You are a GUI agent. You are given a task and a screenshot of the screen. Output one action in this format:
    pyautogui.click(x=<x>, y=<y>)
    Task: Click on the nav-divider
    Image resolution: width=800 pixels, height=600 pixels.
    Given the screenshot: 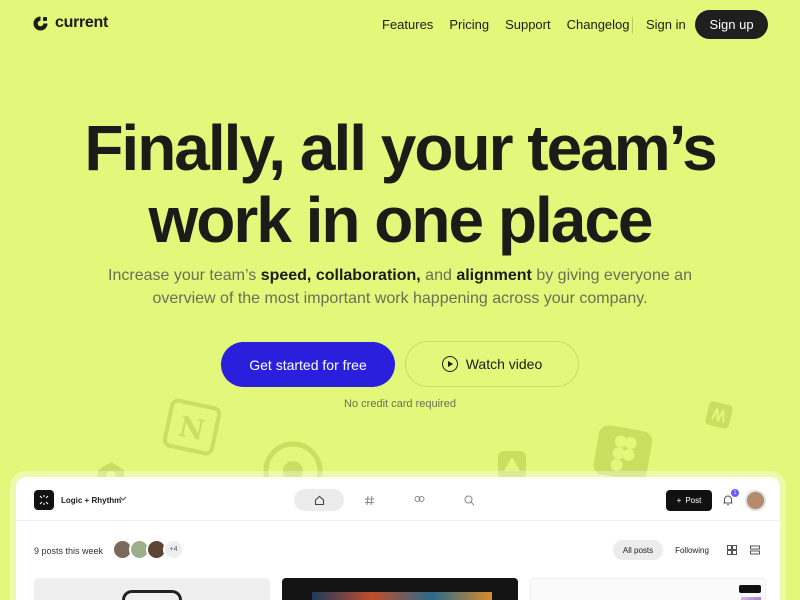 What is the action you would take?
    pyautogui.click(x=632, y=25)
    